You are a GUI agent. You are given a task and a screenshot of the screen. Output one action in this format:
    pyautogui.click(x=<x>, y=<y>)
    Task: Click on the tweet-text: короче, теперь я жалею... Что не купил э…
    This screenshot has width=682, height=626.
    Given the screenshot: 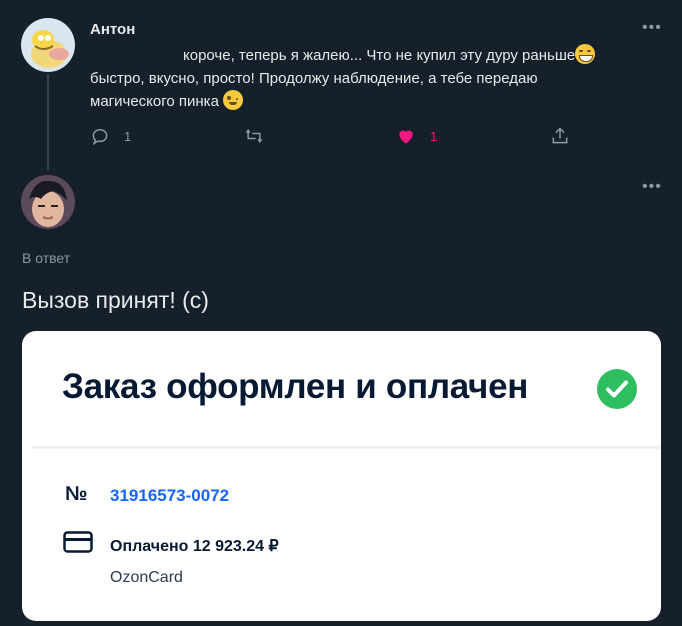 What is the action you would take?
    pyautogui.click(x=370, y=78)
    